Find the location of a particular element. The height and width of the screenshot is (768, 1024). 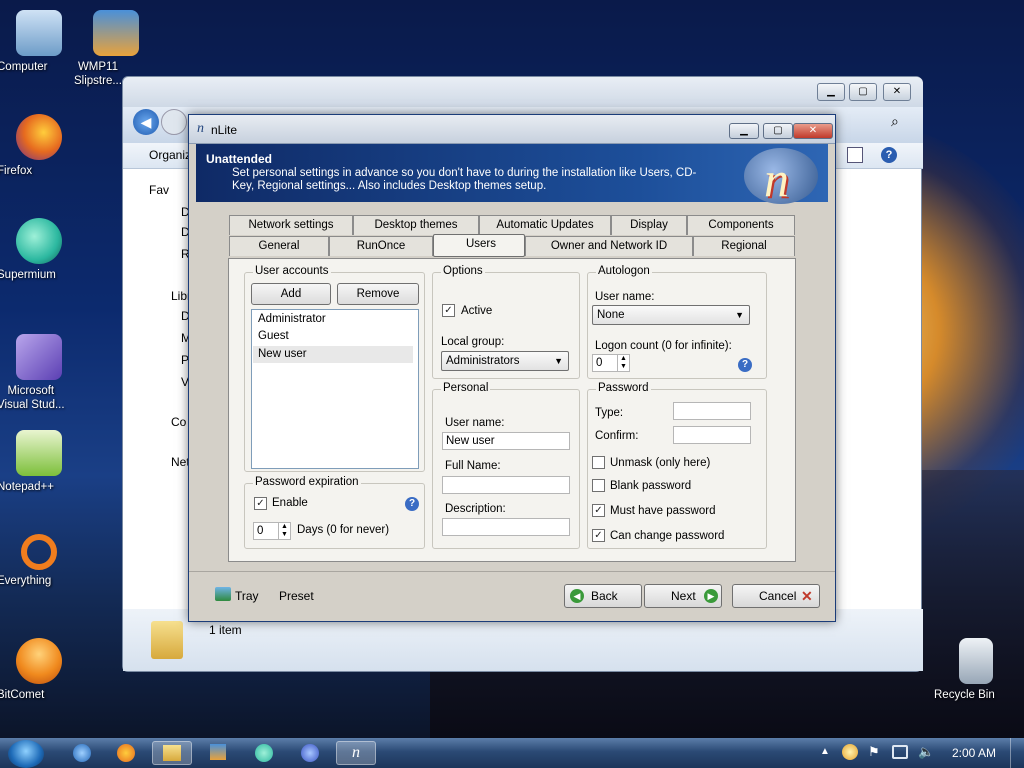

explorer-minimize-button: ▁ is located at coordinates (831, 92).